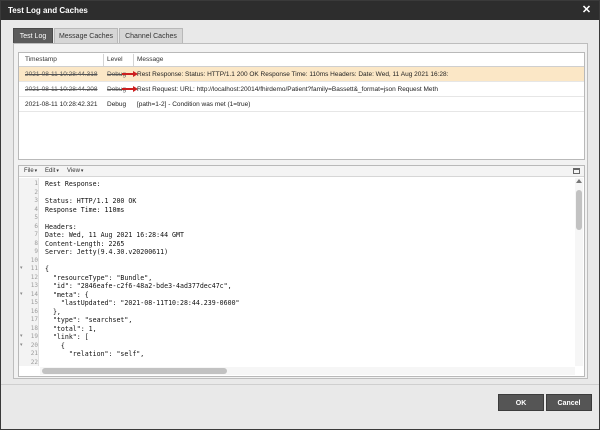 This screenshot has height=430, width=600. Describe the element at coordinates (576, 171) in the screenshot. I see `maximize-icon` at that location.